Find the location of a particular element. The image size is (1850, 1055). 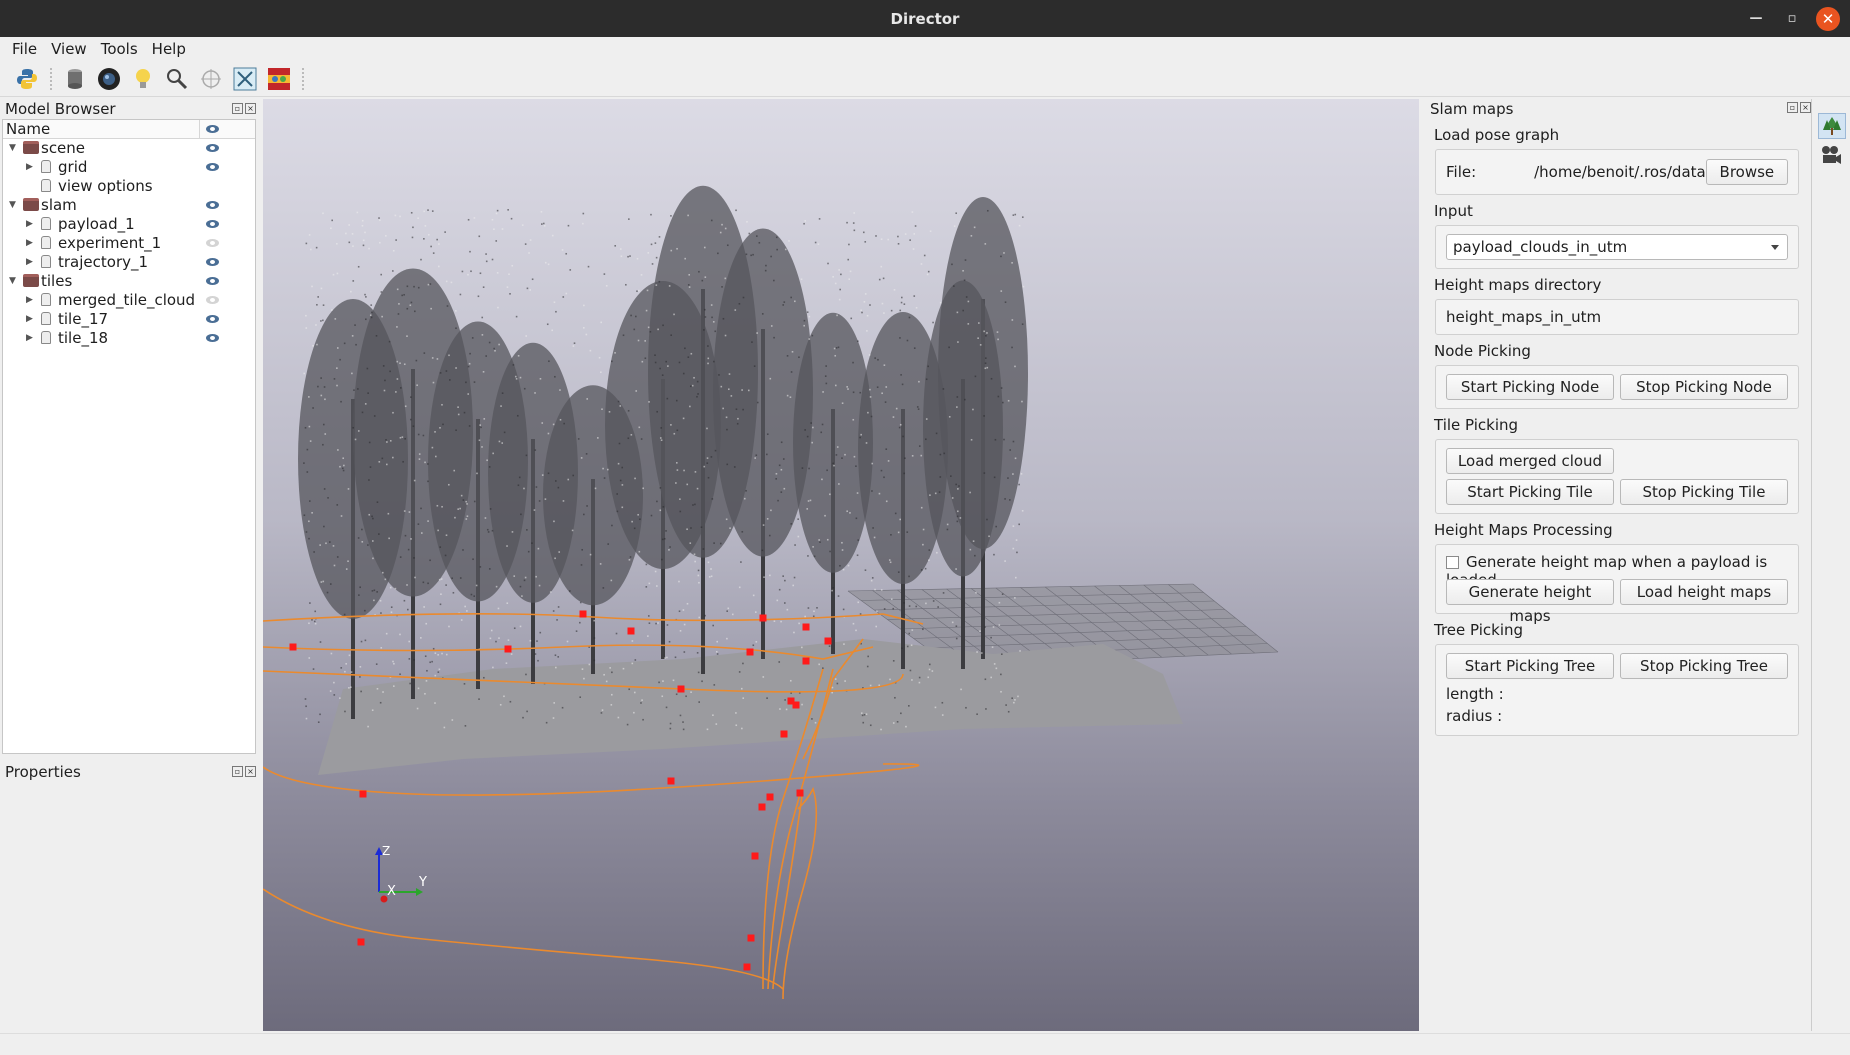

tree-row: ▶ merged_tile_cloud is located at coordinates (129, 300).